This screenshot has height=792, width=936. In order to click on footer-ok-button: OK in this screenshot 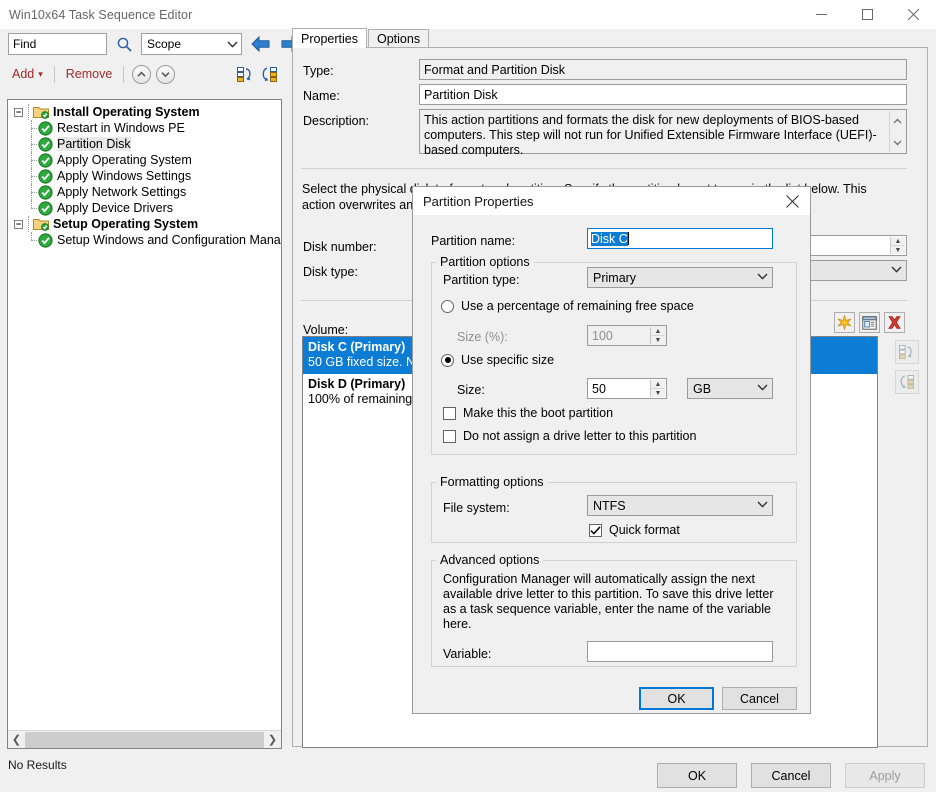, I will do `click(697, 775)`.